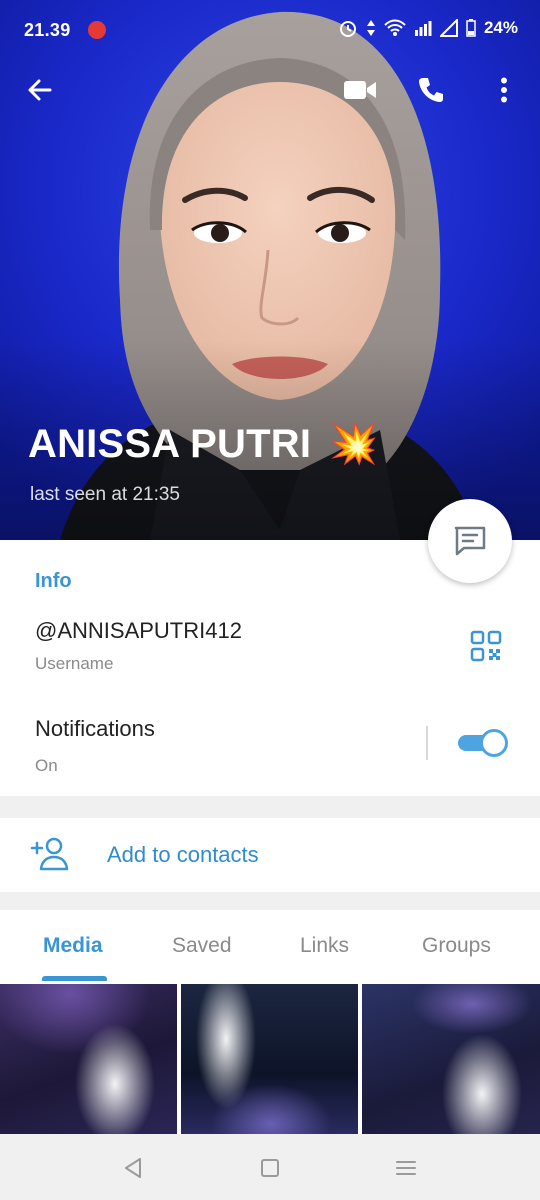 The image size is (540, 1200). Describe the element at coordinates (74, 663) in the screenshot. I see `username-label: Username` at that location.